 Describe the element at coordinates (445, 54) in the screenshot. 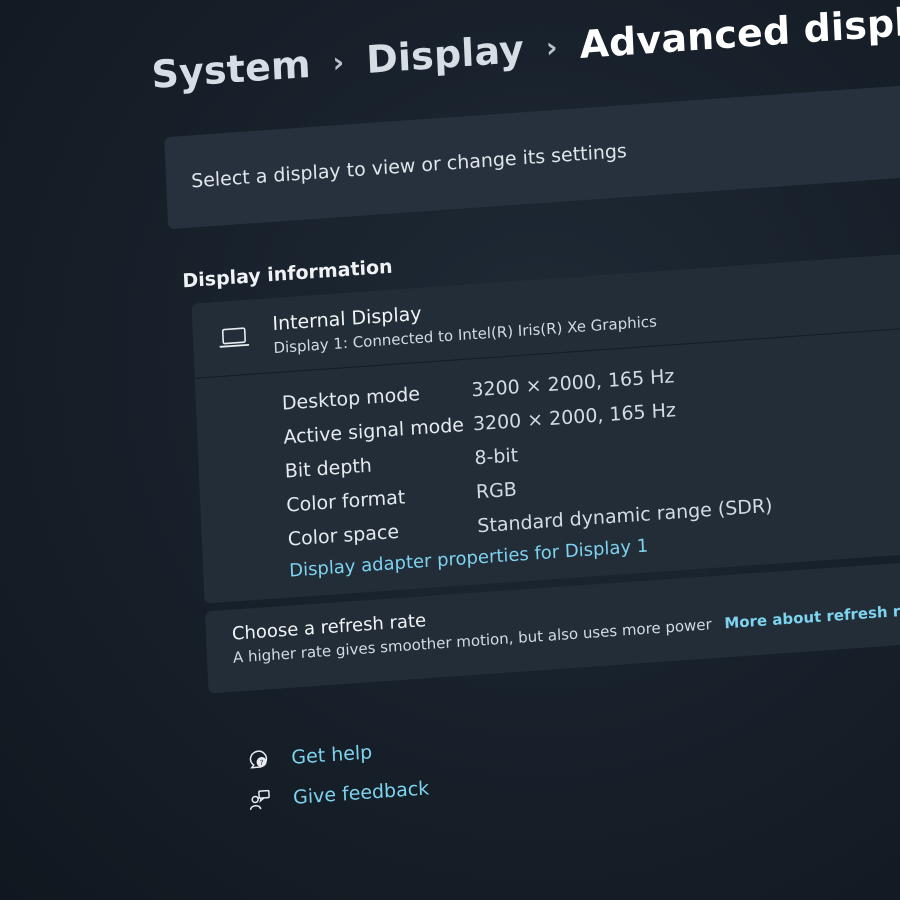

I see `breadcrumb-display: Display` at that location.